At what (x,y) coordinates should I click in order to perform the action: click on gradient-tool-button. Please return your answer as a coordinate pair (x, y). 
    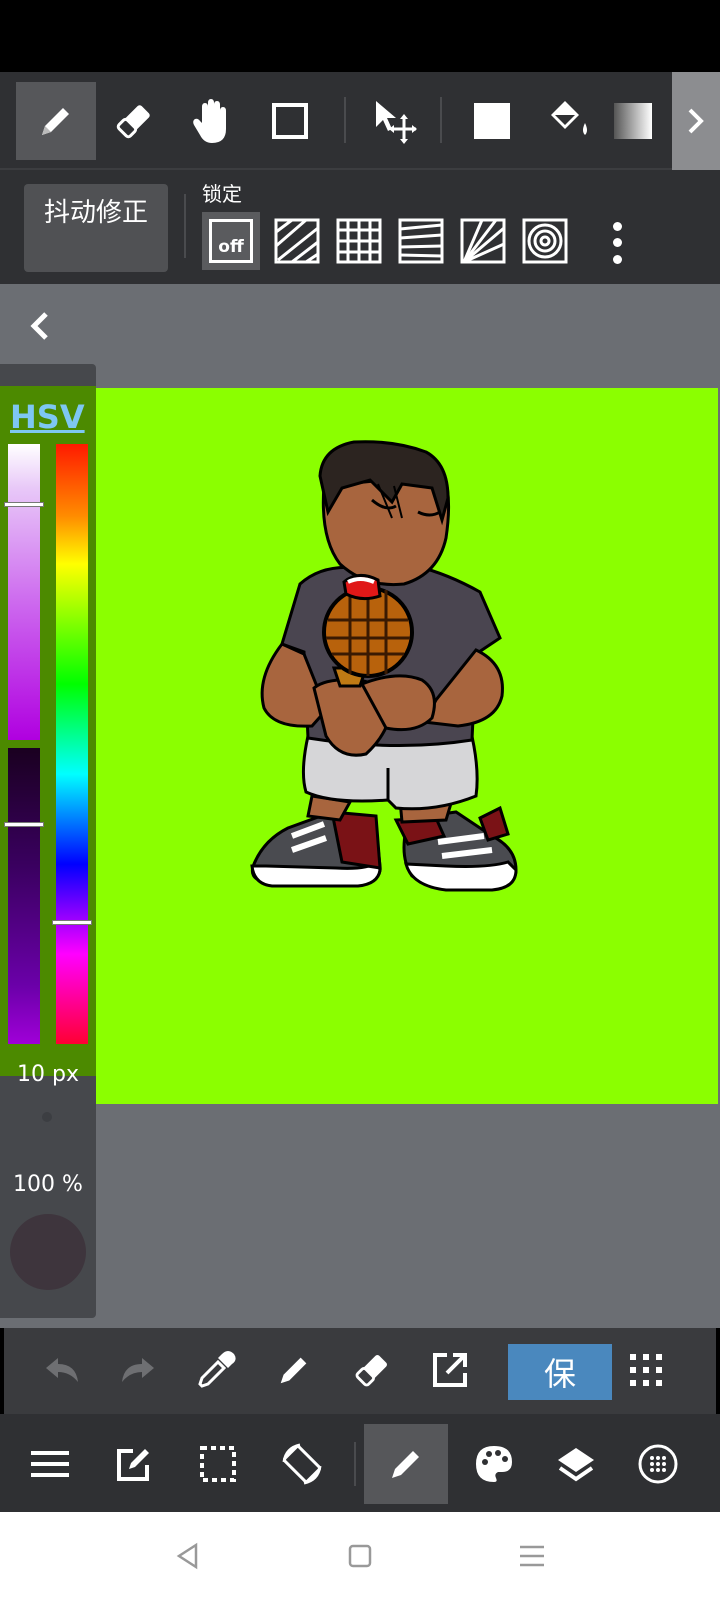
    Looking at the image, I should click on (636, 121).